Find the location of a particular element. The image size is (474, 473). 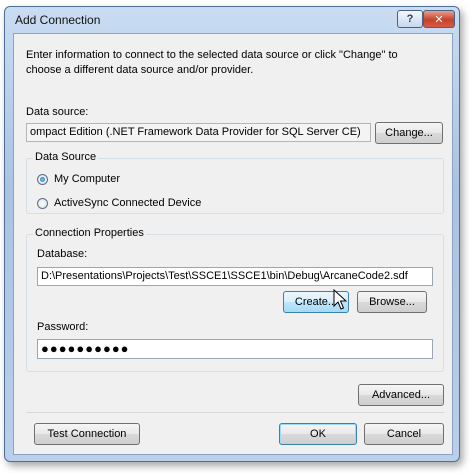

radio-label: My Computer is located at coordinates (87, 179).